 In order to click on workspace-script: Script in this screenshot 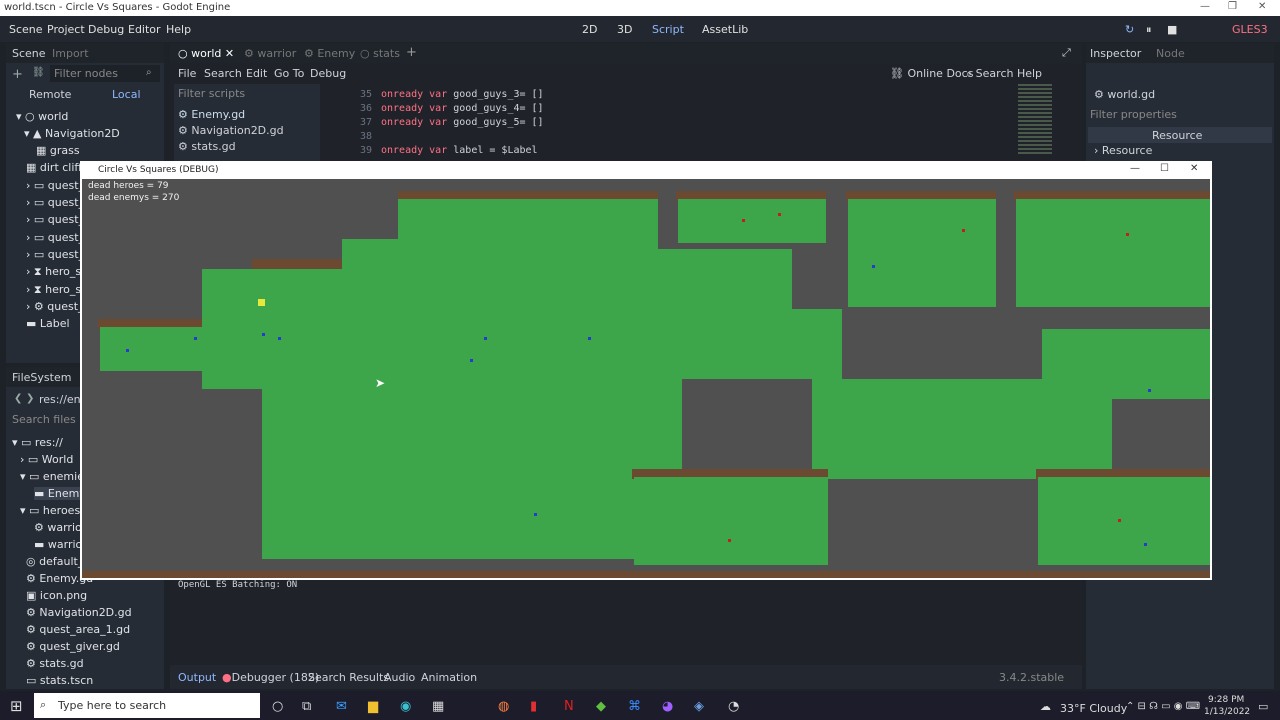, I will do `click(668, 29)`.